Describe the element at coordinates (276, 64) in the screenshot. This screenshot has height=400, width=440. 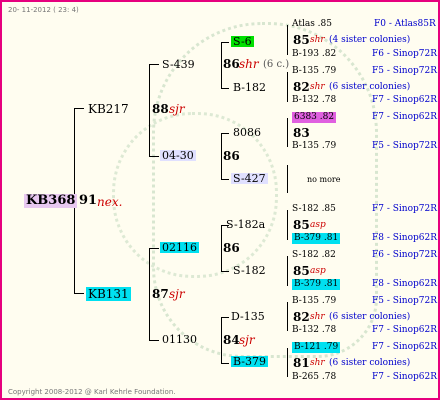
I see `gen3-extra: (6 c.)` at that location.